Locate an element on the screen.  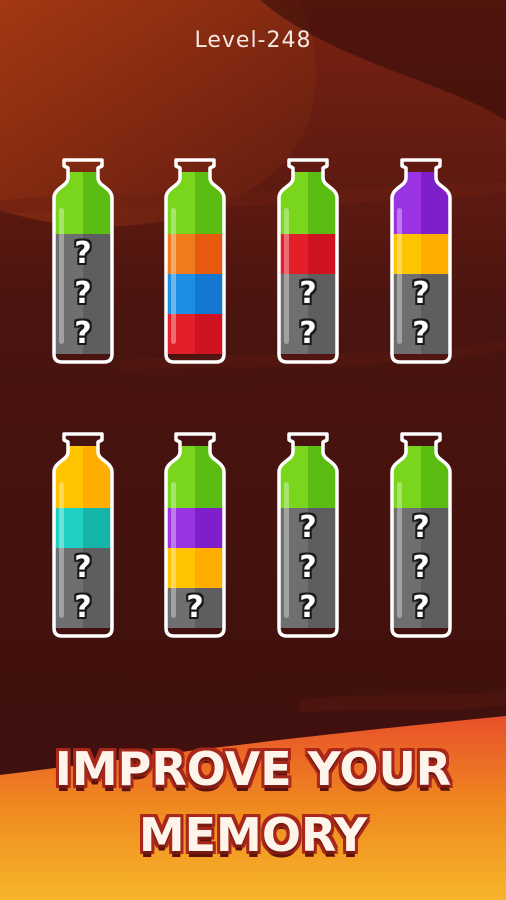
glass-highlight is located at coordinates (173, 276).